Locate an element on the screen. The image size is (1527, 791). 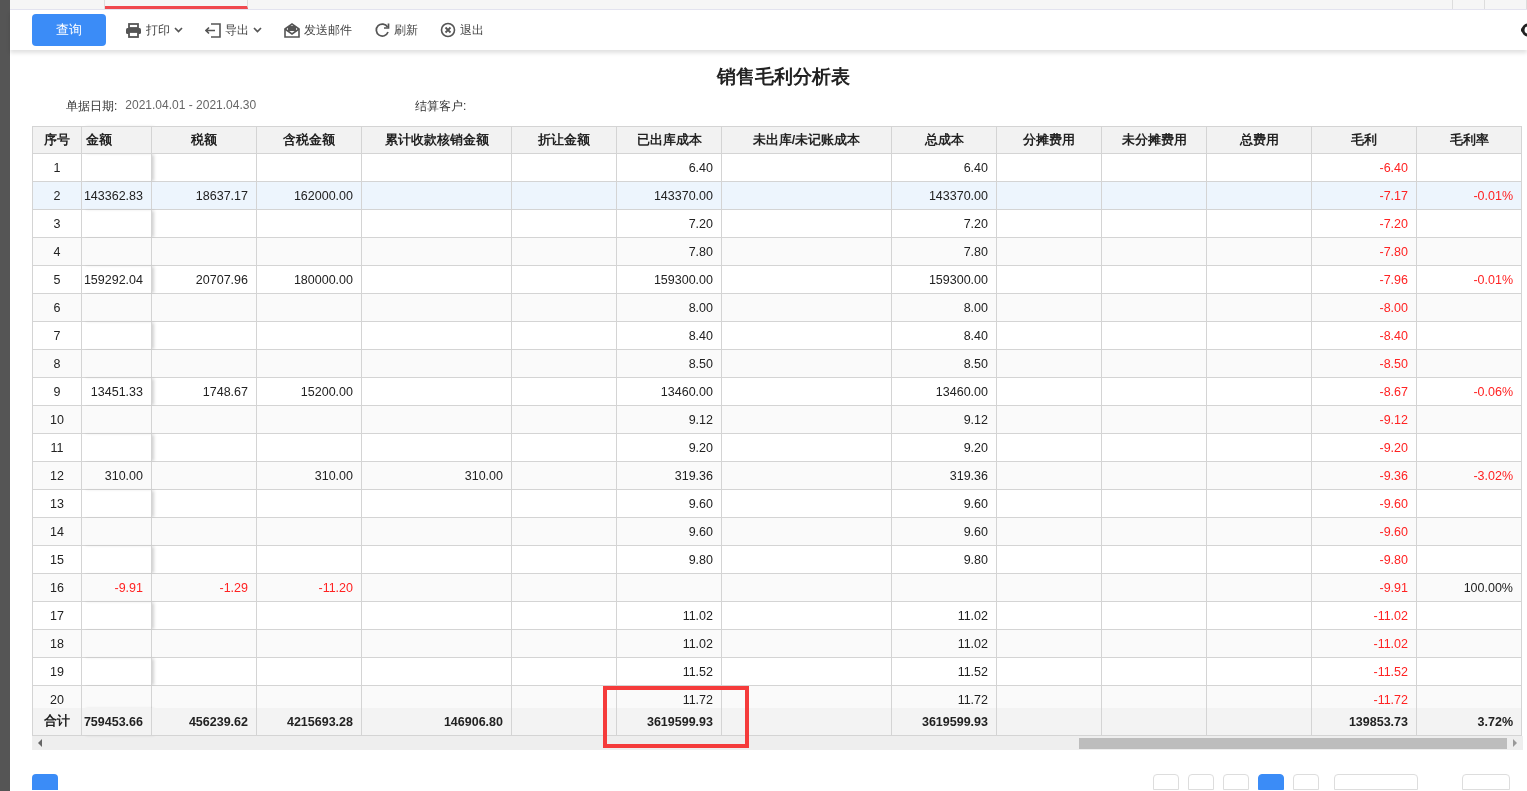
column-header: 序号 is located at coordinates (57, 140).